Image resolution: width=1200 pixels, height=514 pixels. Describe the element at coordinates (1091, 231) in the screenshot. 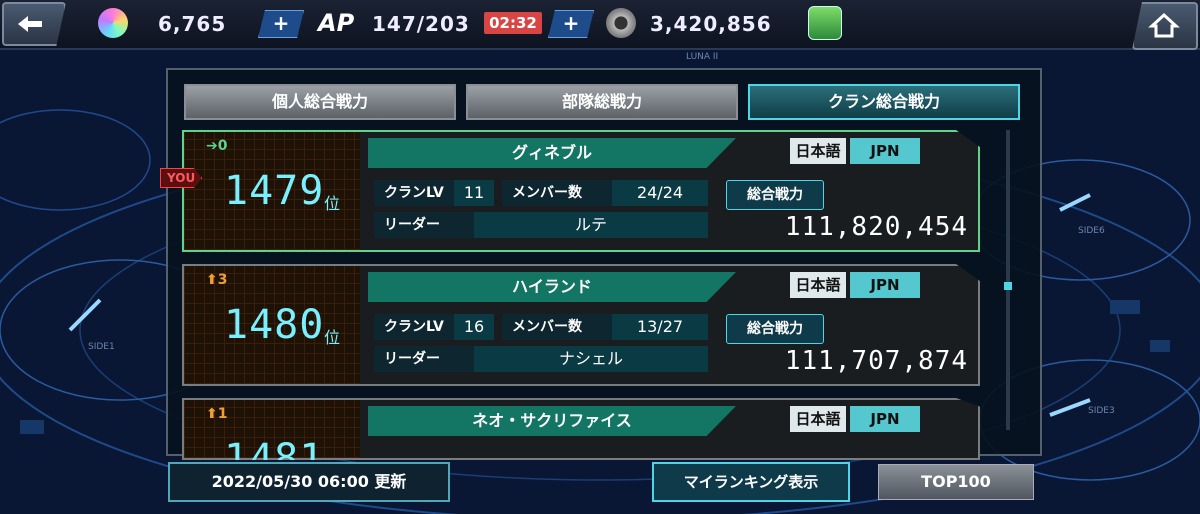

I see `map-label-side6: SIDE6` at that location.